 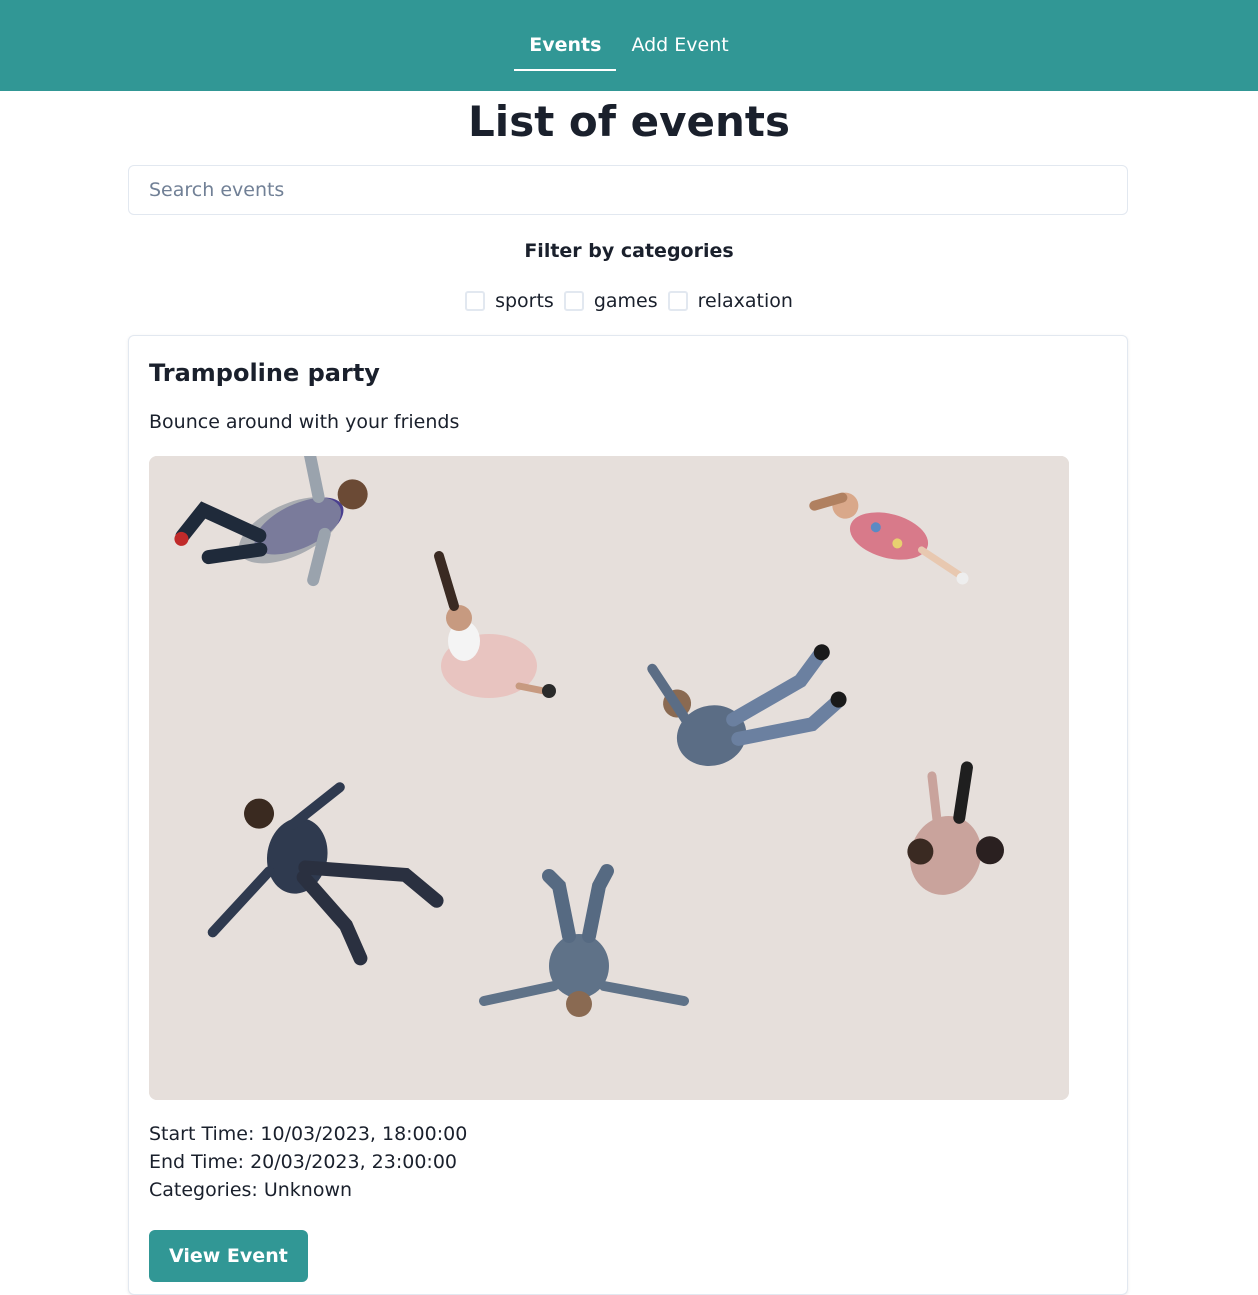 I want to click on sports-checkbox, so click(x=475, y=301).